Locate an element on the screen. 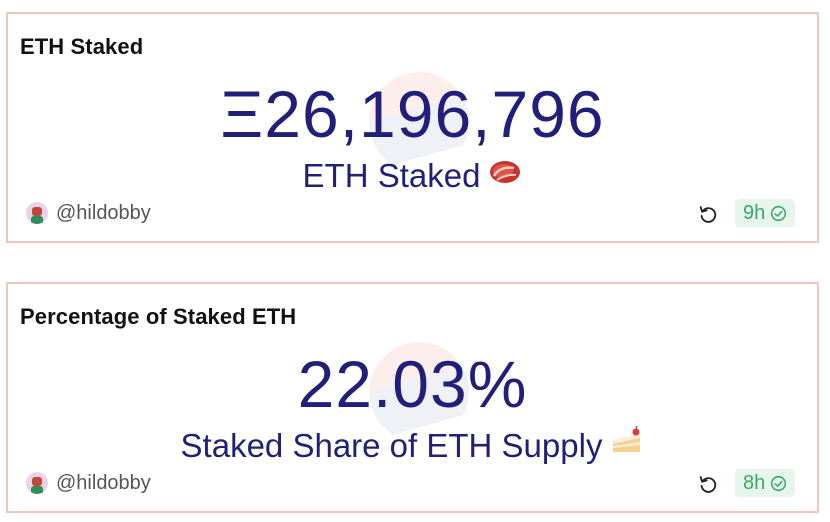 The image size is (830, 522). counter-label-row: Staked Share of ETH Supply is located at coordinates (412, 447).